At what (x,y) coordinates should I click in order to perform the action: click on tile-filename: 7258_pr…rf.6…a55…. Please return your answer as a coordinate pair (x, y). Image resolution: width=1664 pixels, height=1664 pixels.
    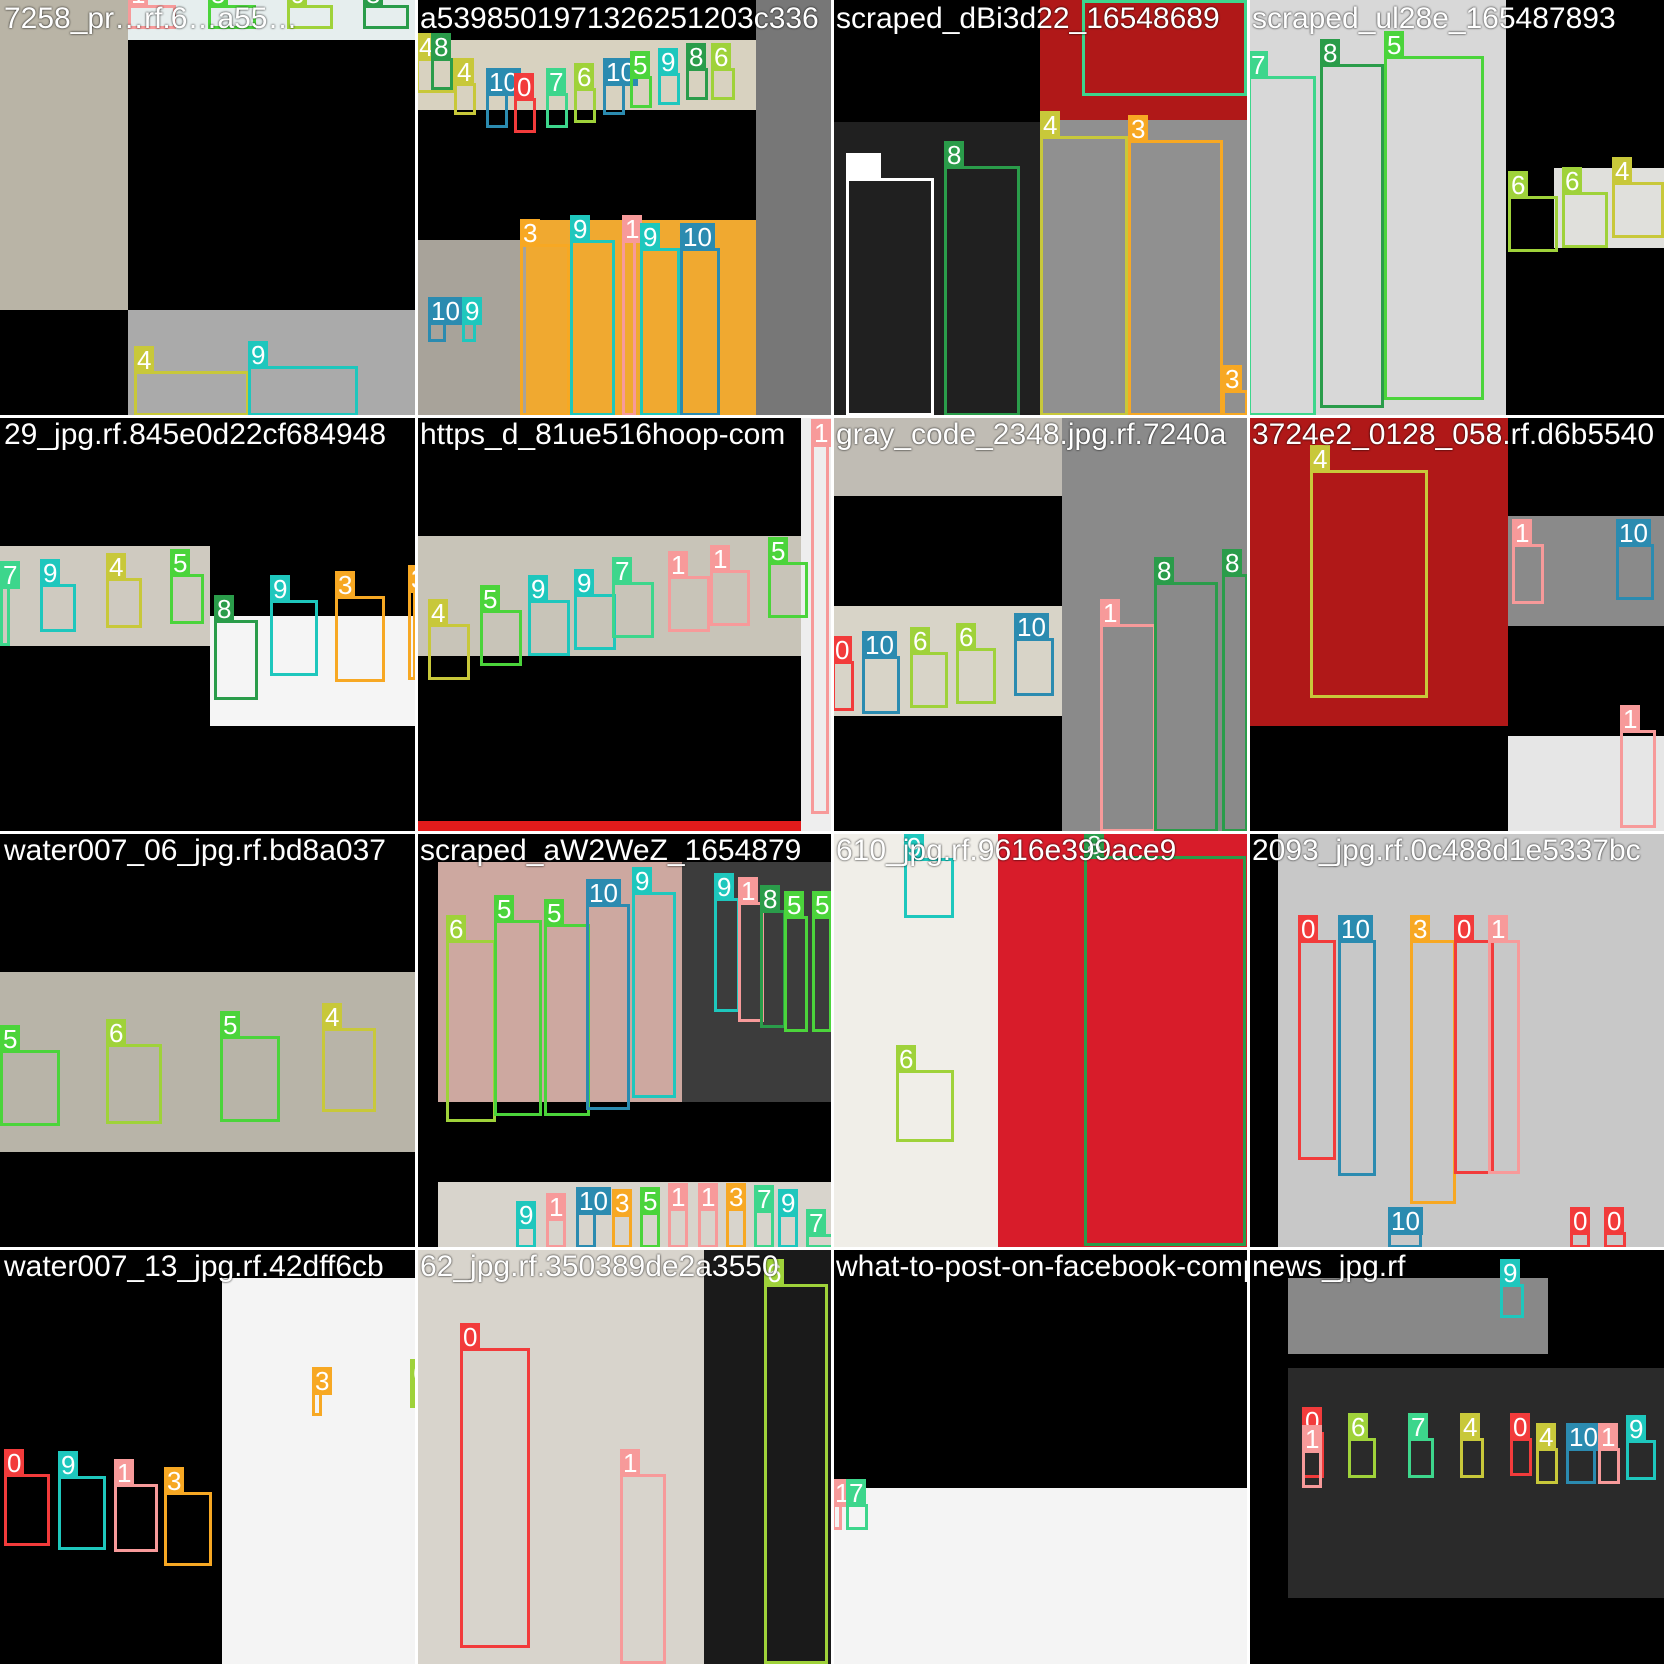
    Looking at the image, I should click on (151, 18).